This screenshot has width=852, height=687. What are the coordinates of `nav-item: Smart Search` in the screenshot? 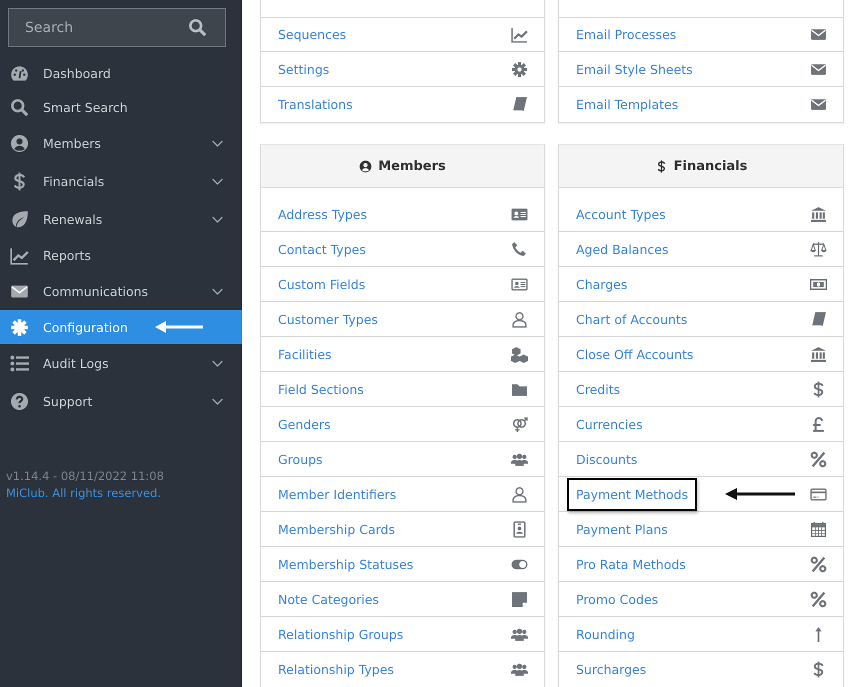 It's located at (121, 107).